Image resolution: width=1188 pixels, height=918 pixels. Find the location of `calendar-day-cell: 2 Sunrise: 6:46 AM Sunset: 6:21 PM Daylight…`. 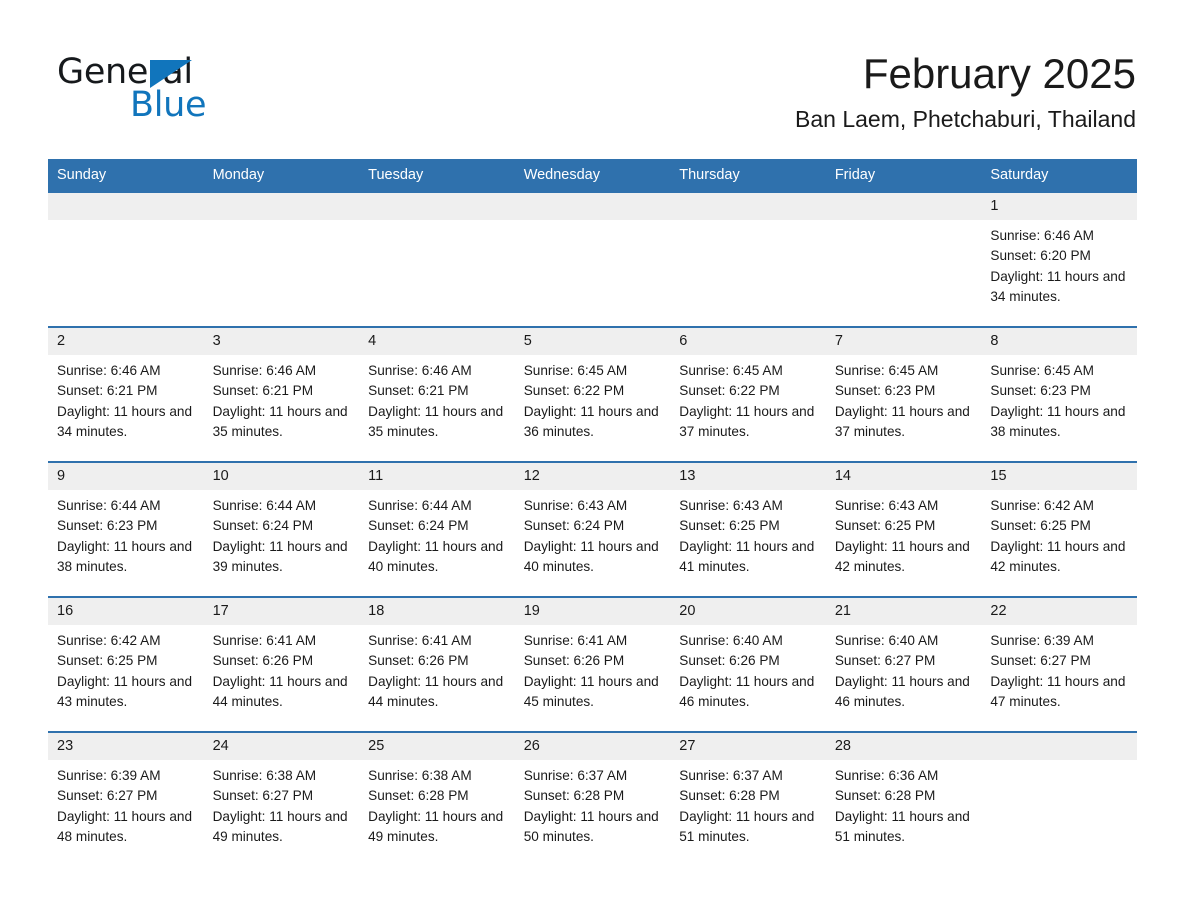

calendar-day-cell: 2 Sunrise: 6:46 AM Sunset: 6:21 PM Daylight… is located at coordinates (126, 394).